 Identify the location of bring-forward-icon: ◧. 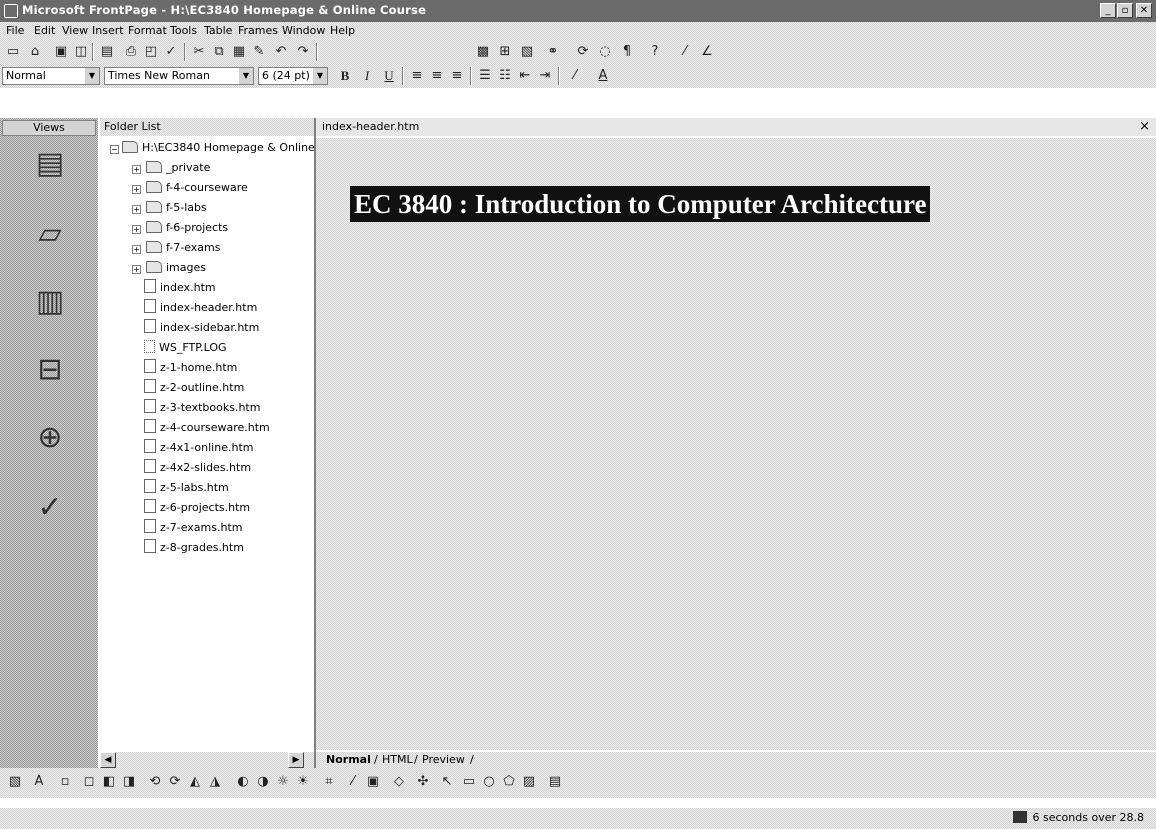
(109, 782).